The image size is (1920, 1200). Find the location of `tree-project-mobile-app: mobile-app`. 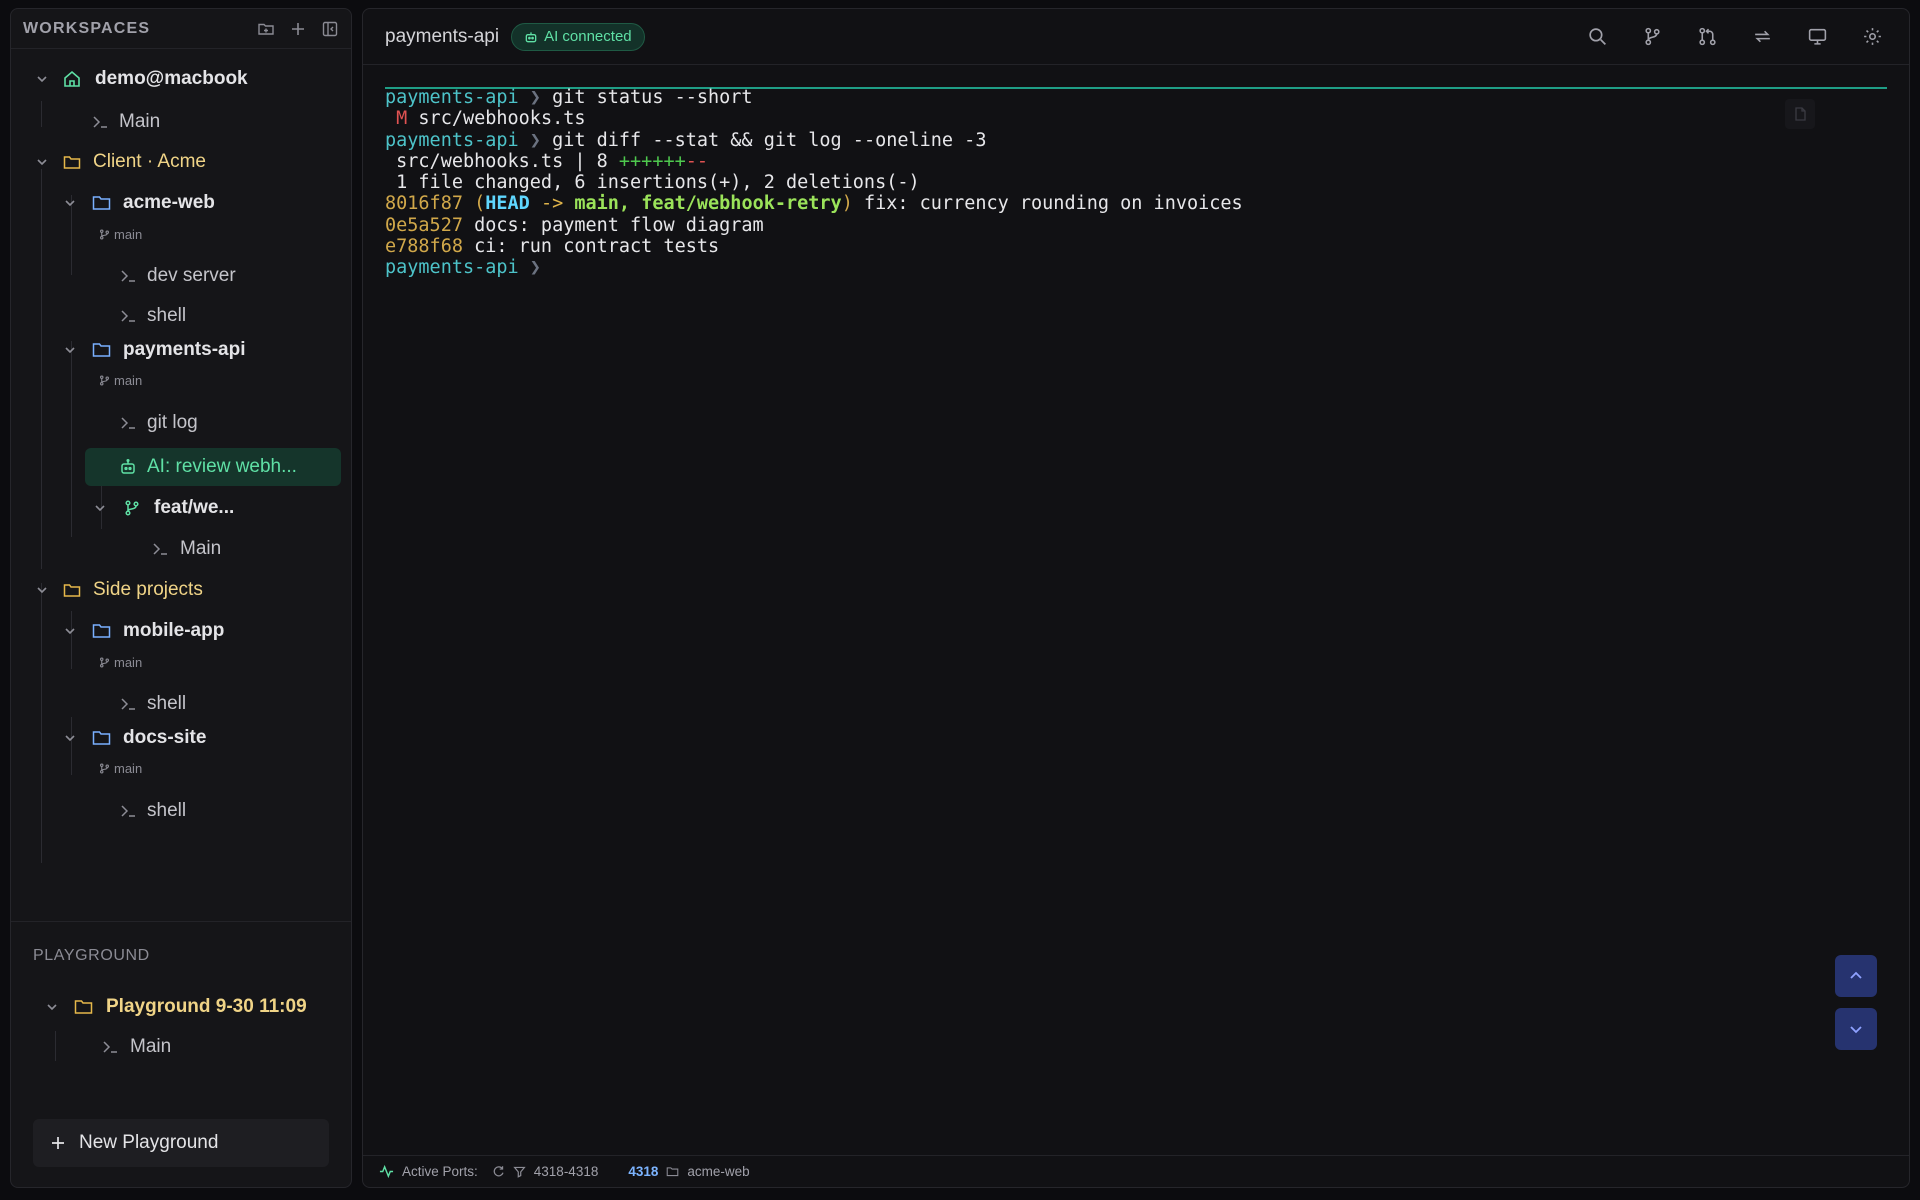

tree-project-mobile-app: mobile-app is located at coordinates (181, 631).